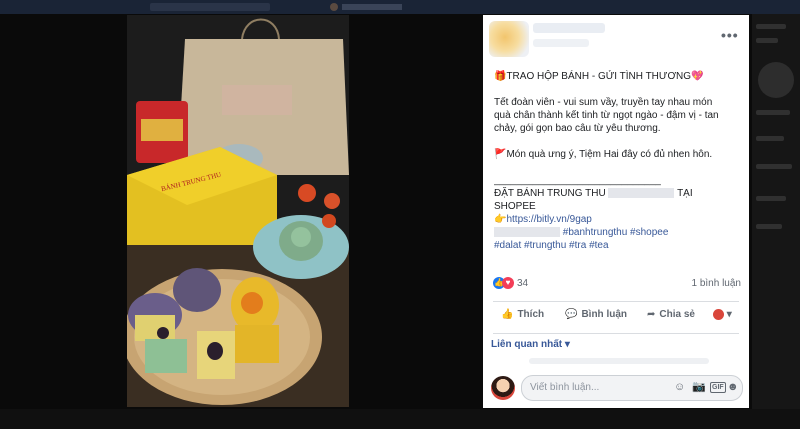 The height and width of the screenshot is (429, 800). Describe the element at coordinates (730, 35) in the screenshot. I see `more-options-icon: •••` at that location.